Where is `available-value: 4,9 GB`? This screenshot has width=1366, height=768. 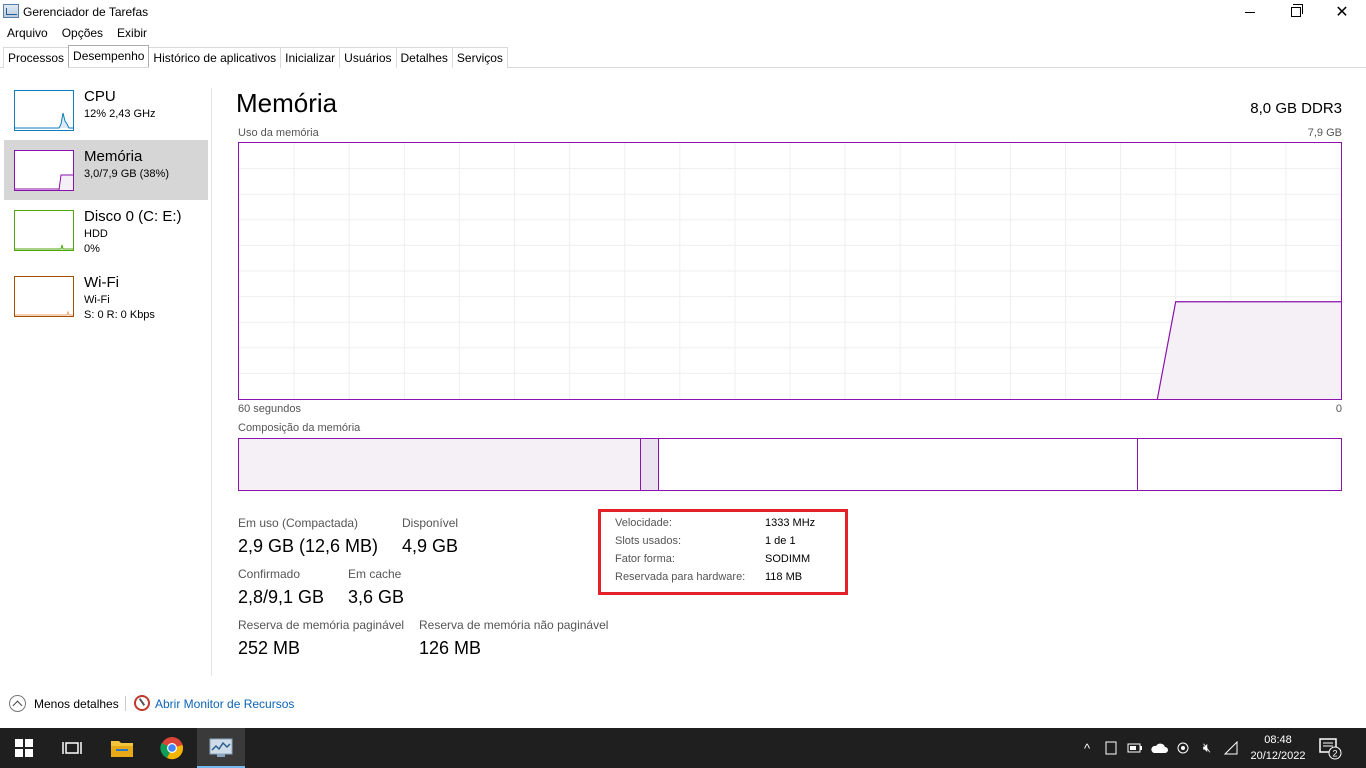
available-value: 4,9 GB is located at coordinates (430, 546).